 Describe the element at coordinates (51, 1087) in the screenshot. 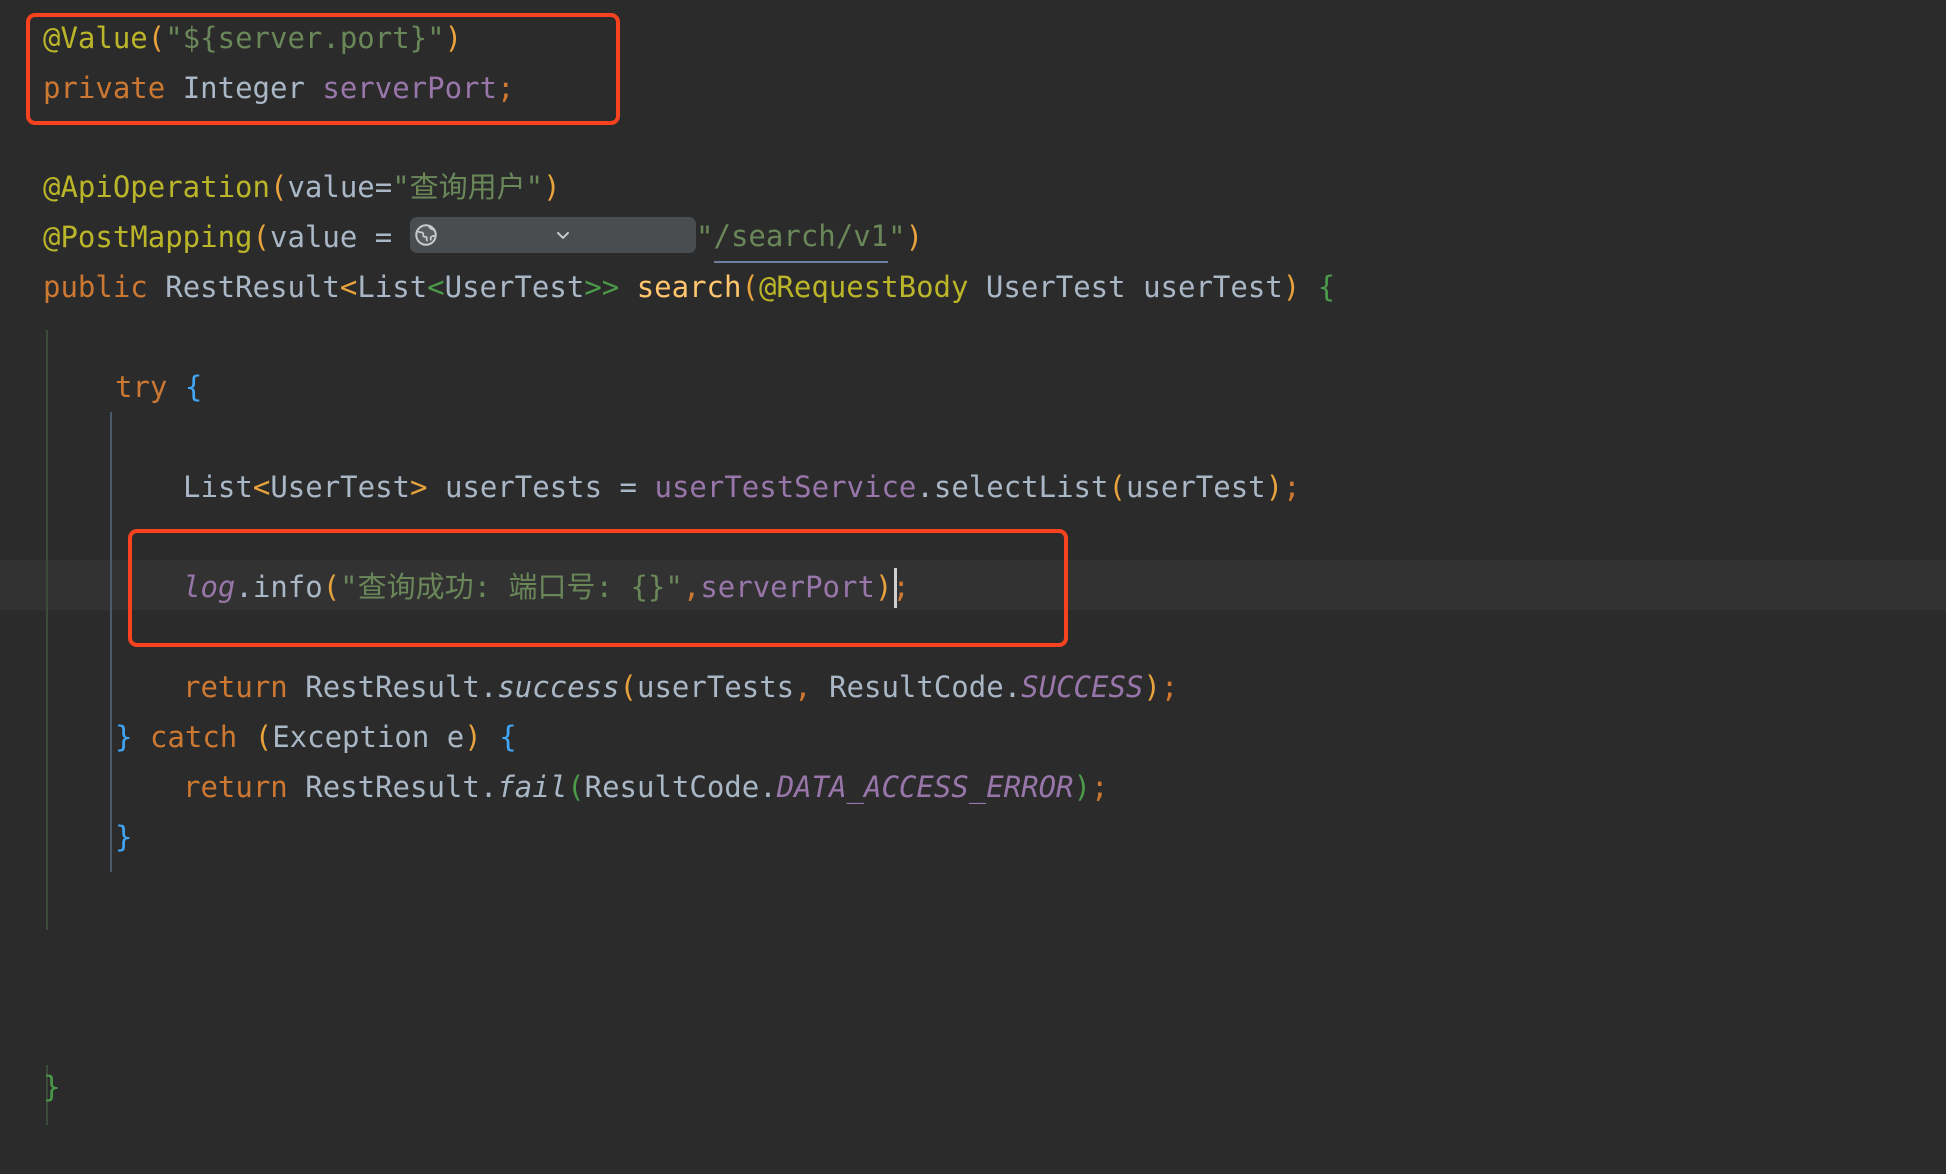

I see `code-line-close-method: }` at that location.